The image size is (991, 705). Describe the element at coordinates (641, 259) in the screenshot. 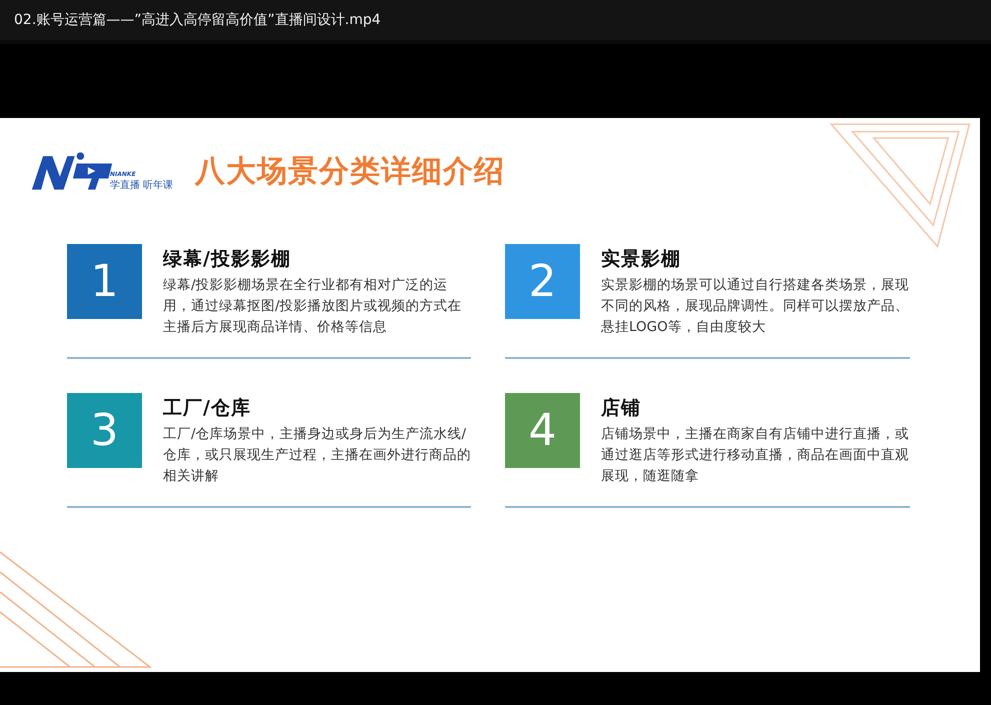

I see `scene-heading: 实景影棚` at that location.